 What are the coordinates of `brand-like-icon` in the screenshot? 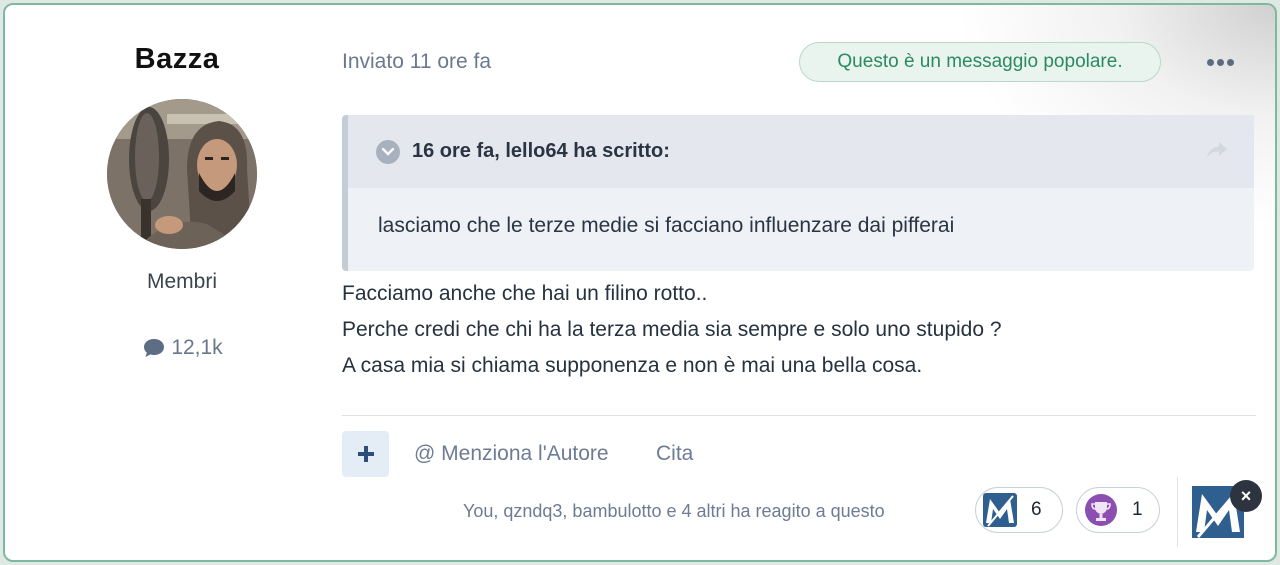 It's located at (1000, 510).